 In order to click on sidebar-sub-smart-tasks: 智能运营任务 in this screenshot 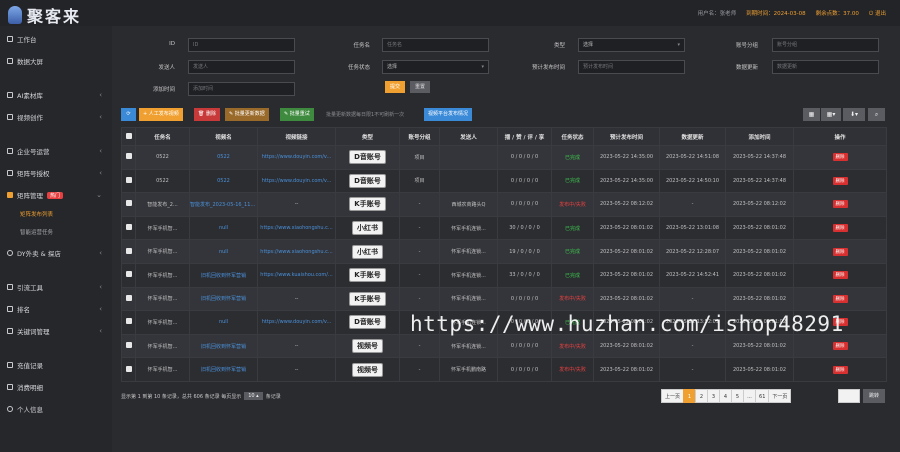, I will do `click(36, 232)`.